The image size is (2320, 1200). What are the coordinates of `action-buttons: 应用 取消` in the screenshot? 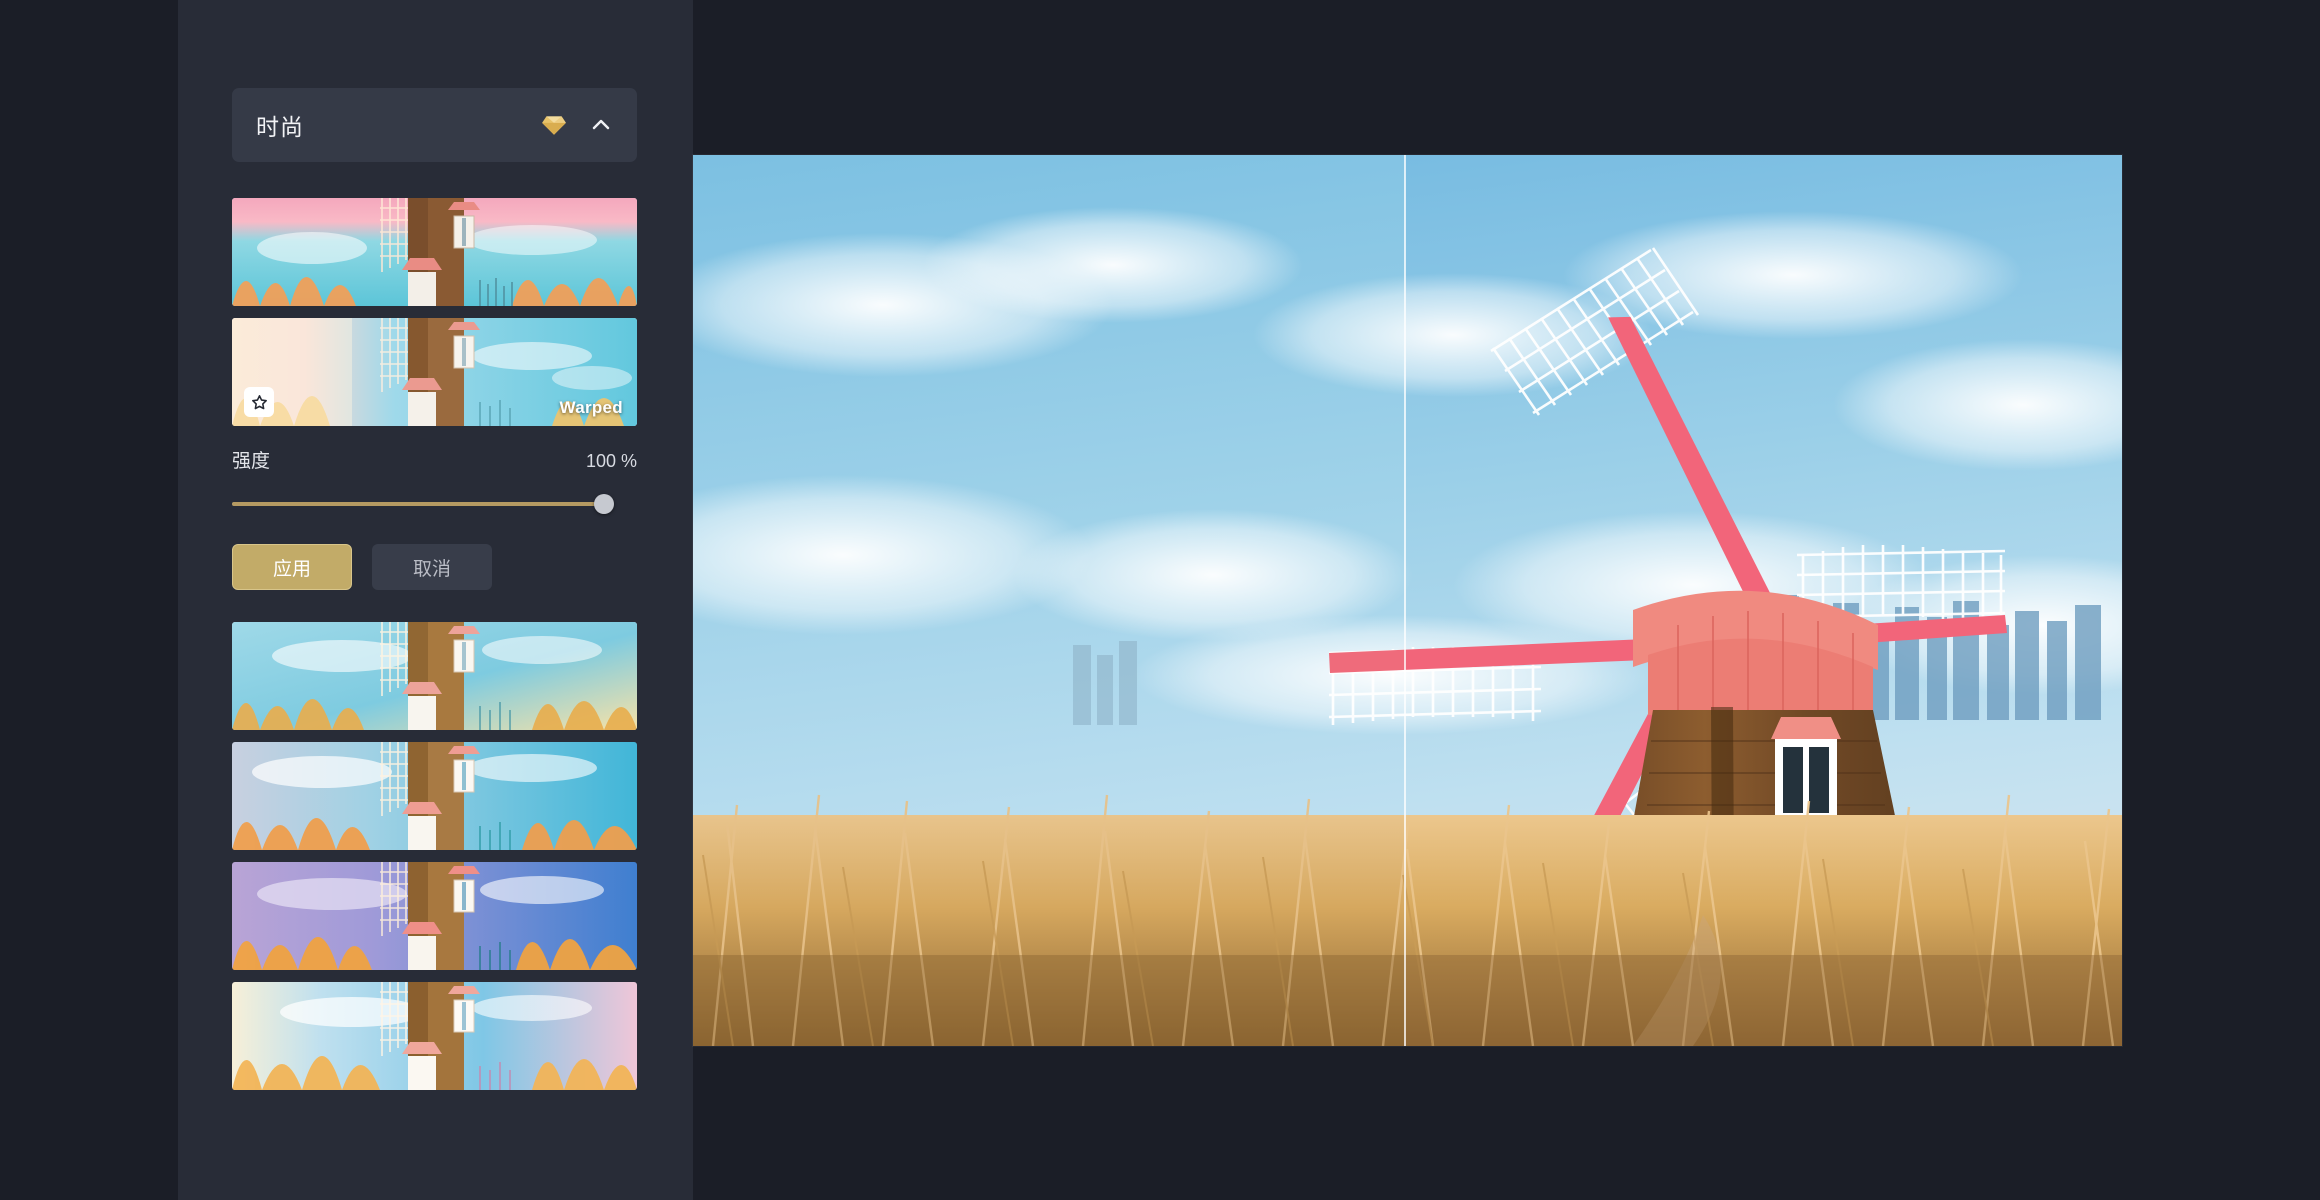 It's located at (435, 567).